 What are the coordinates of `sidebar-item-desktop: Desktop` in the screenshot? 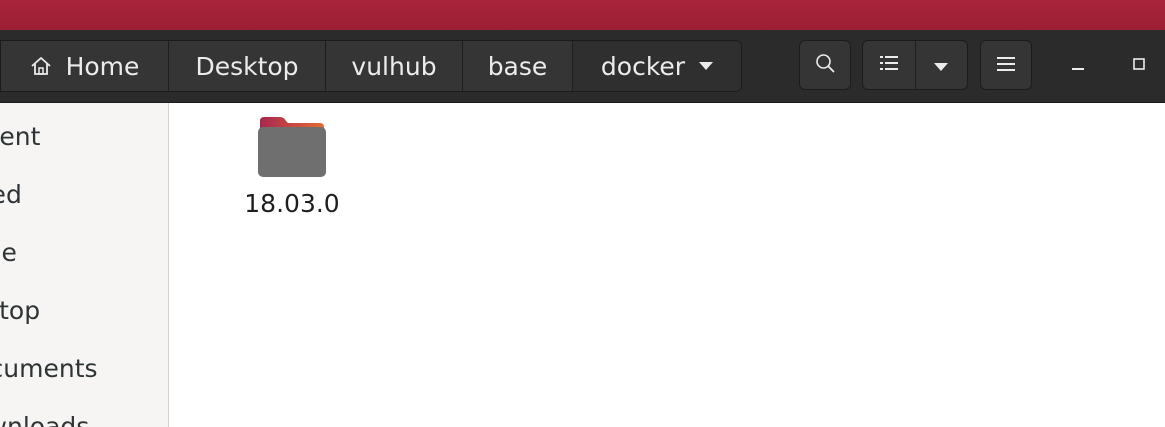 It's located at (20, 311).